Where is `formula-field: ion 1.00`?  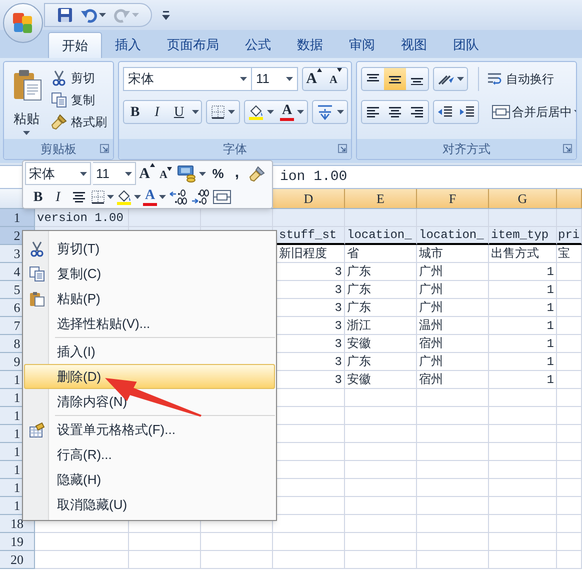
formula-field: ion 1.00 is located at coordinates (430, 177).